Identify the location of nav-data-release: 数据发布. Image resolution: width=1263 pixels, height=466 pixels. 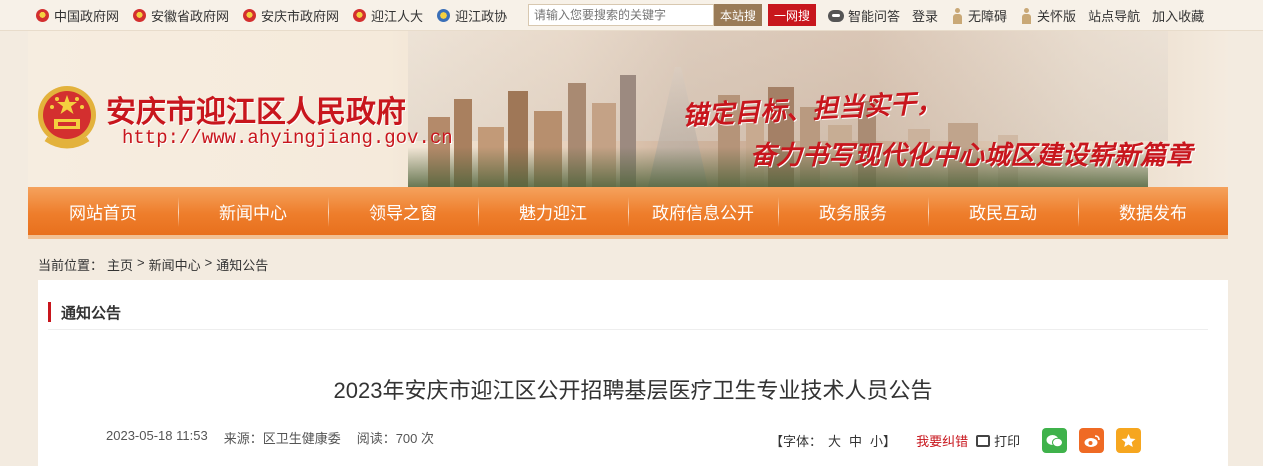
(1153, 211).